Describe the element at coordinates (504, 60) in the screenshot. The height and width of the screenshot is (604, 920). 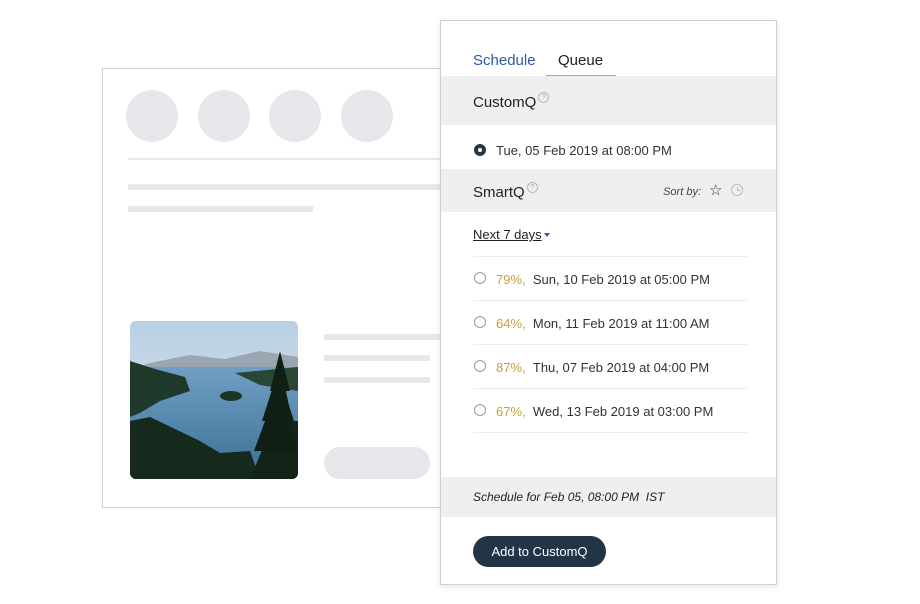
I see `tab-schedule: Schedule` at that location.